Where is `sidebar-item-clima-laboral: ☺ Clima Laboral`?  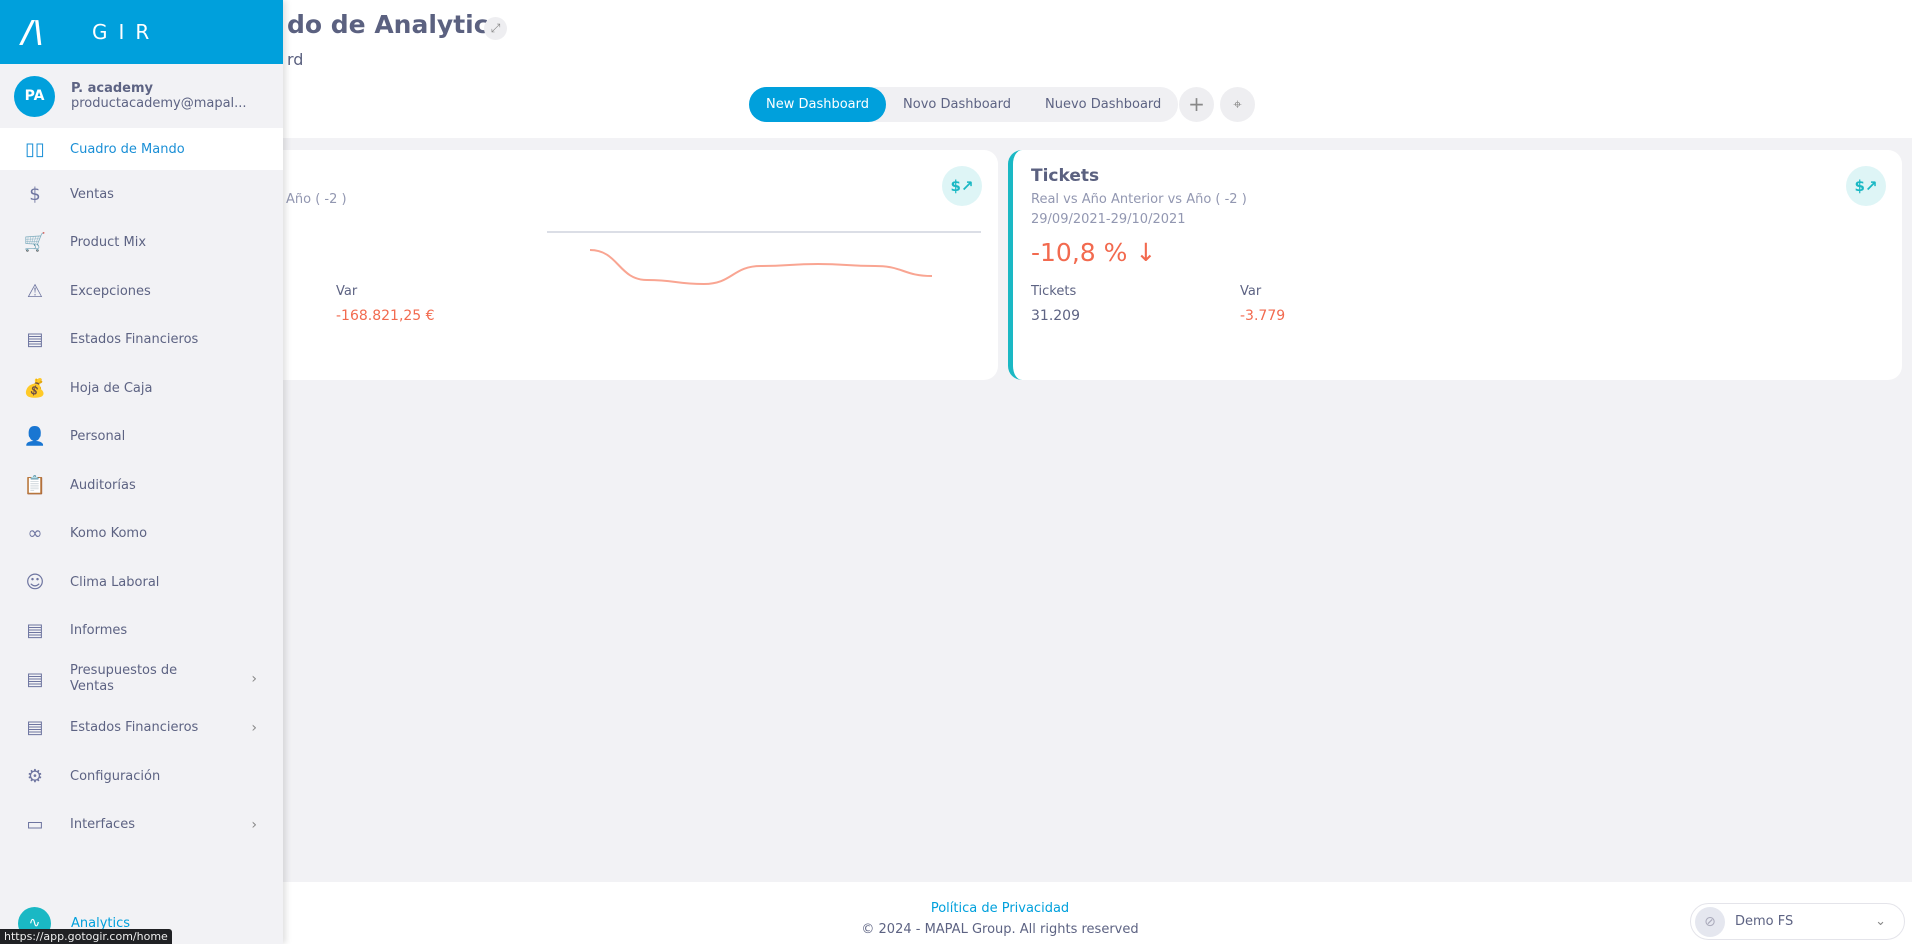 sidebar-item-clima-laboral: ☺ Clima Laboral is located at coordinates (141, 582).